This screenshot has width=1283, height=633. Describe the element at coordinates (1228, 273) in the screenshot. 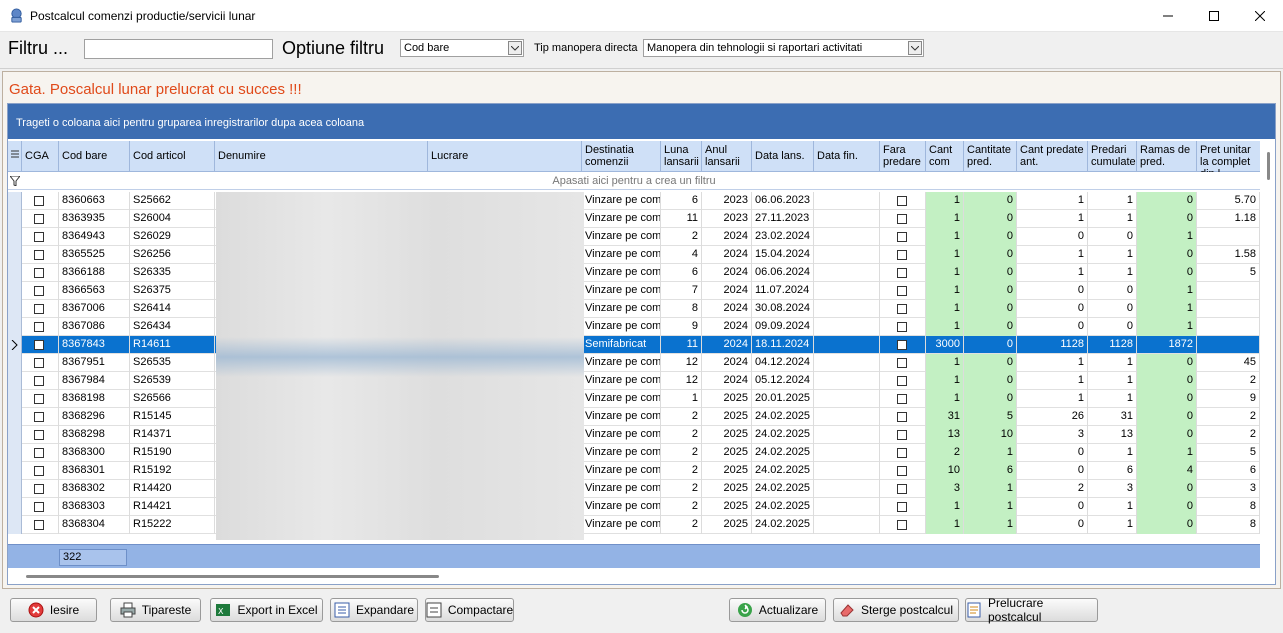

I see `pret-cell: 5` at that location.